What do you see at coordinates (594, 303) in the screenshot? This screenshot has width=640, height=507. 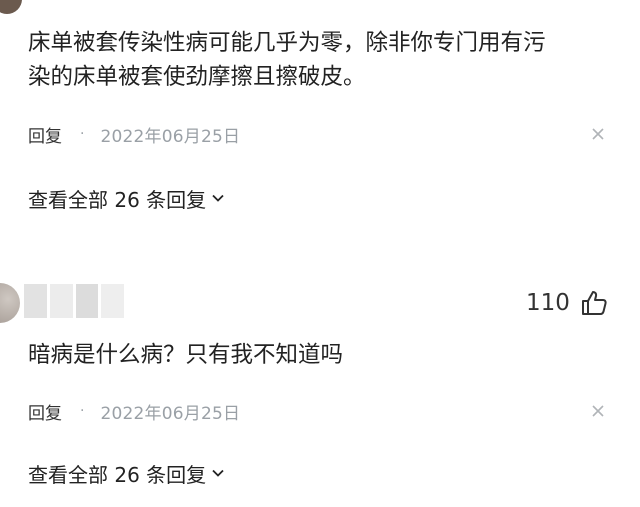 I see `thumbs-up-icon` at bounding box center [594, 303].